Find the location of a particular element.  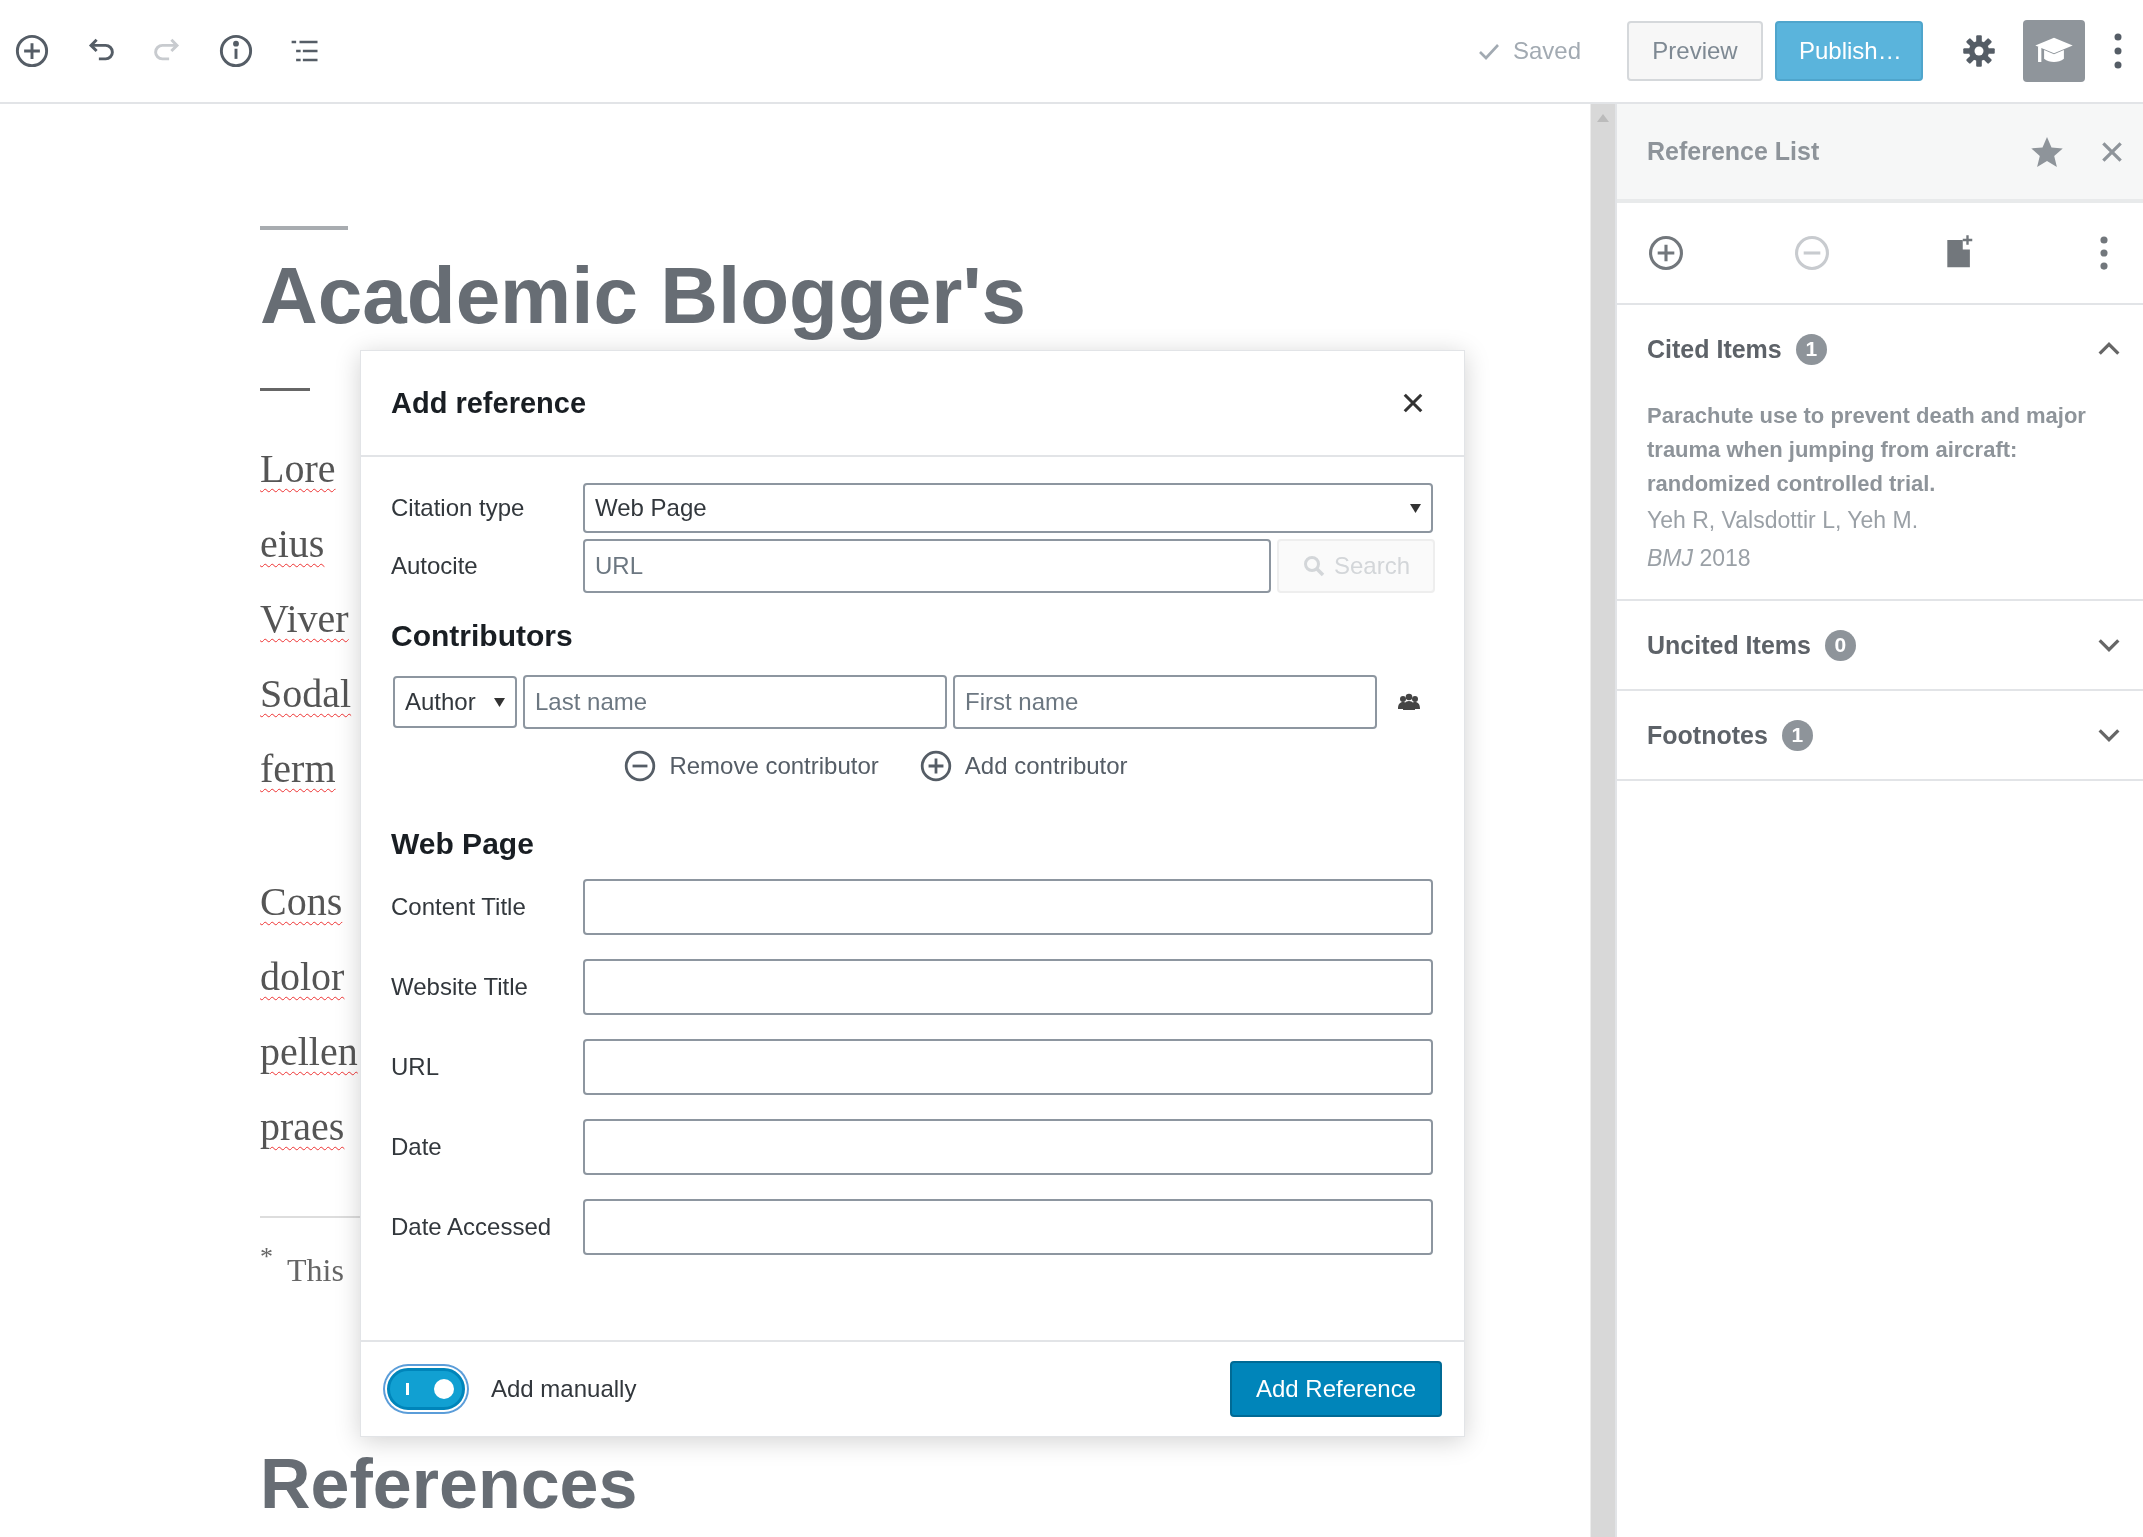

footnote-mark: * is located at coordinates (266, 1257).